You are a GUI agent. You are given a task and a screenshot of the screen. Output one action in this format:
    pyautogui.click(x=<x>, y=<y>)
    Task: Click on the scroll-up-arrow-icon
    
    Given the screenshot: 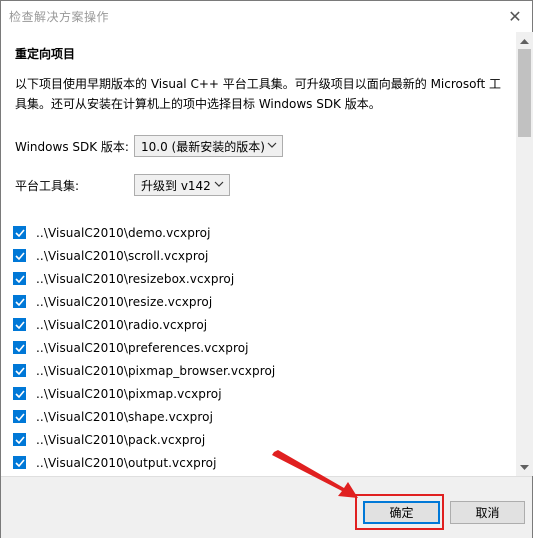 What is the action you would take?
    pyautogui.click(x=524, y=40)
    